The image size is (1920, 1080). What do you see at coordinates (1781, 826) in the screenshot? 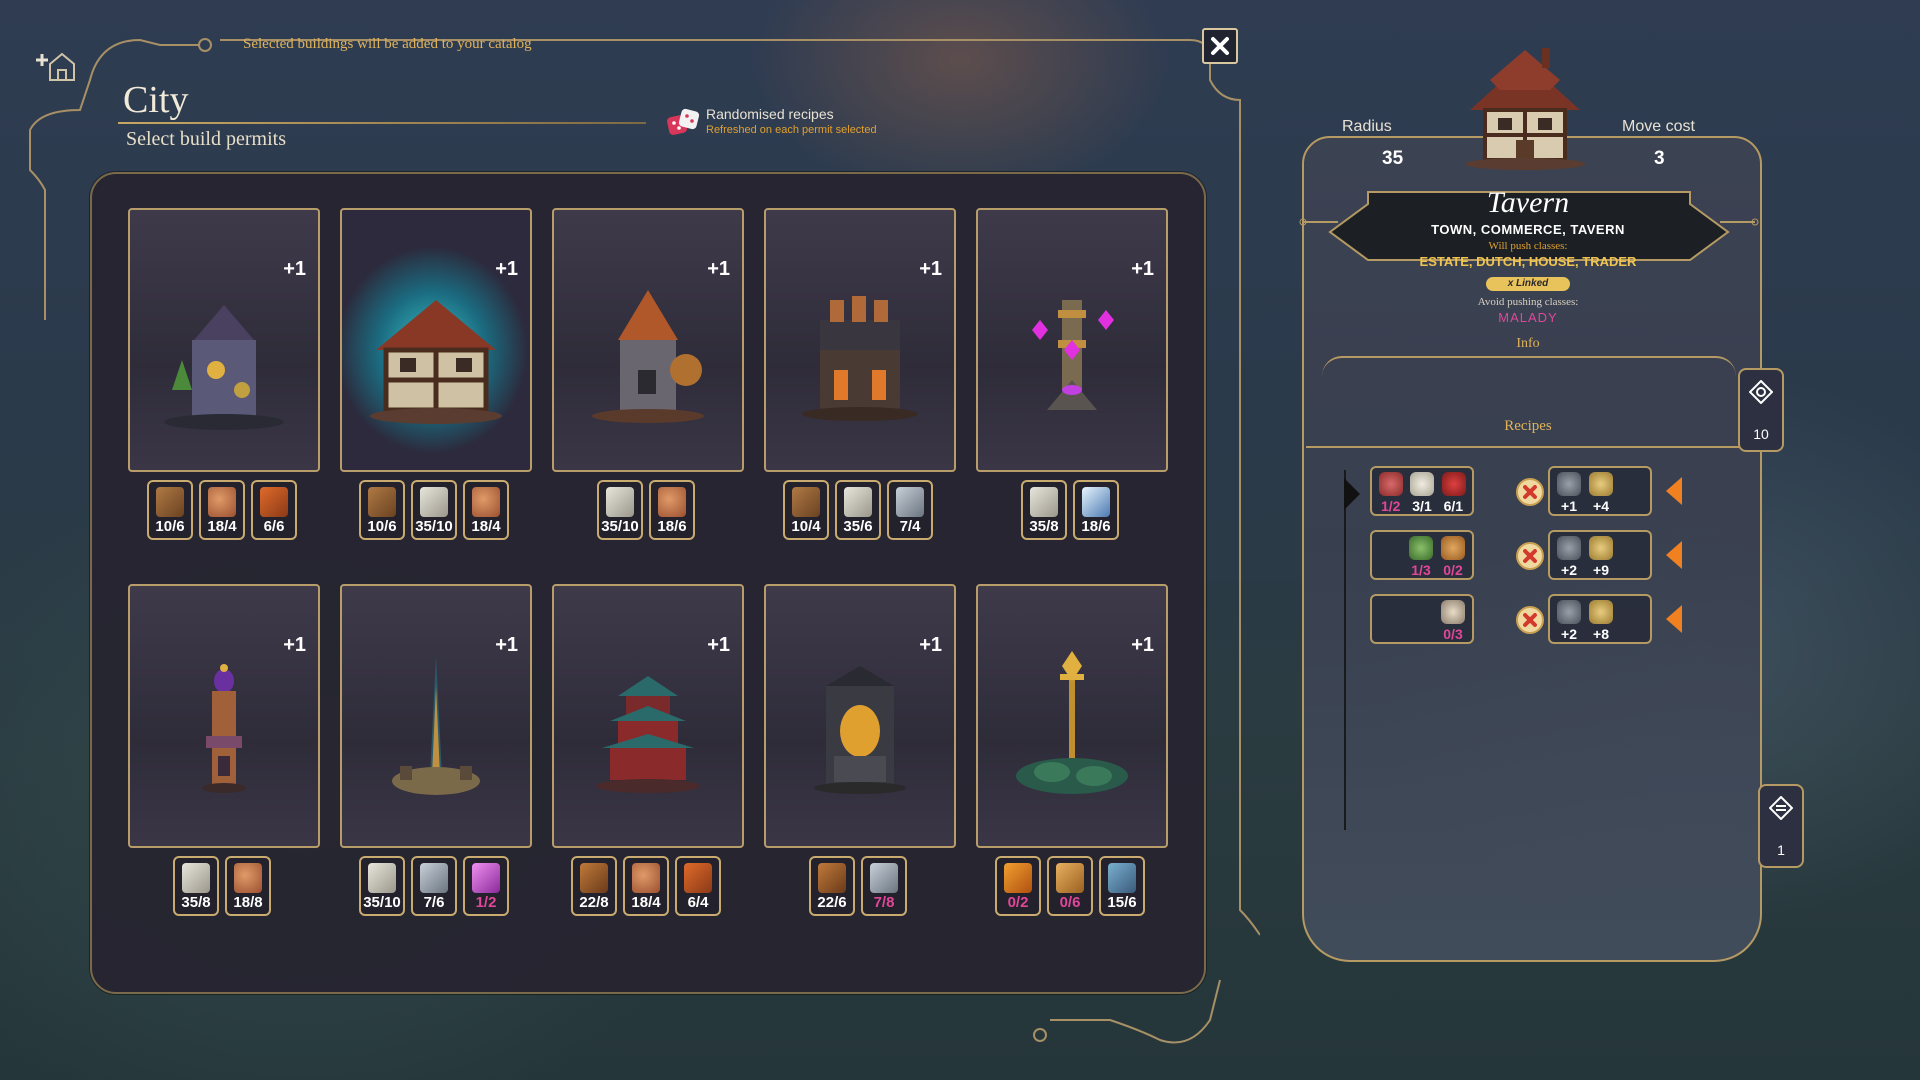
I see `side-badge-bottom: 1` at bounding box center [1781, 826].